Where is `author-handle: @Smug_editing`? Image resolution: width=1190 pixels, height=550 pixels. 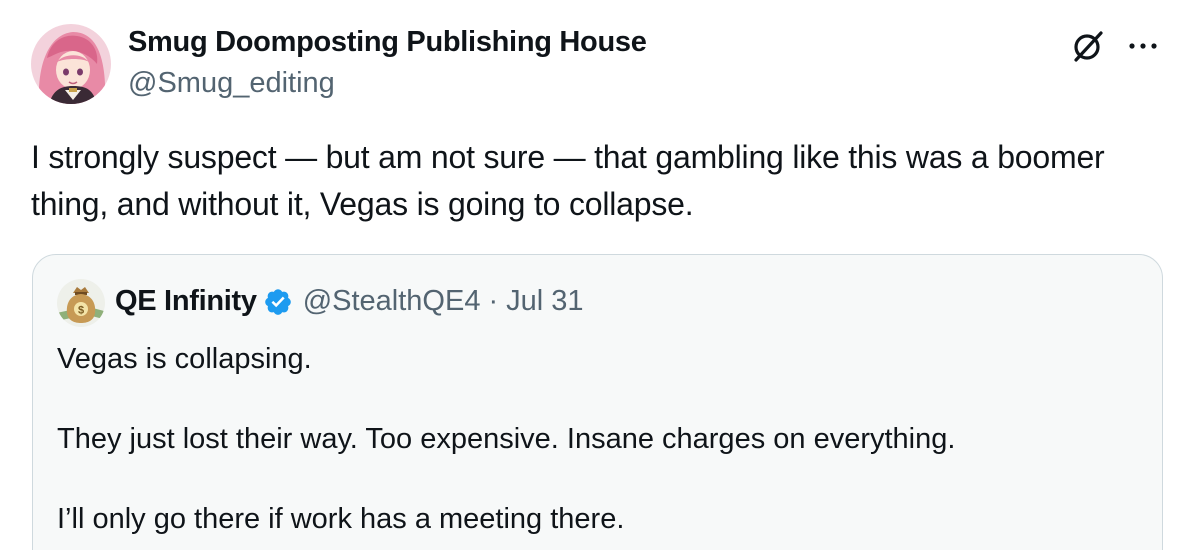
author-handle: @Smug_editing is located at coordinates (231, 83).